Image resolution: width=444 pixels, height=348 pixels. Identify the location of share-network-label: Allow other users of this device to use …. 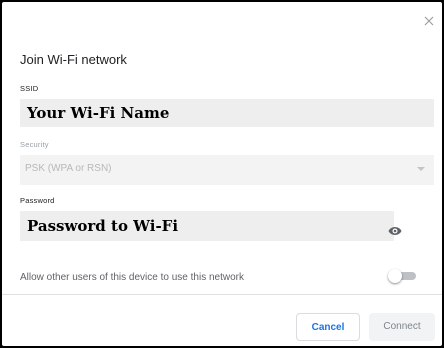
(132, 277).